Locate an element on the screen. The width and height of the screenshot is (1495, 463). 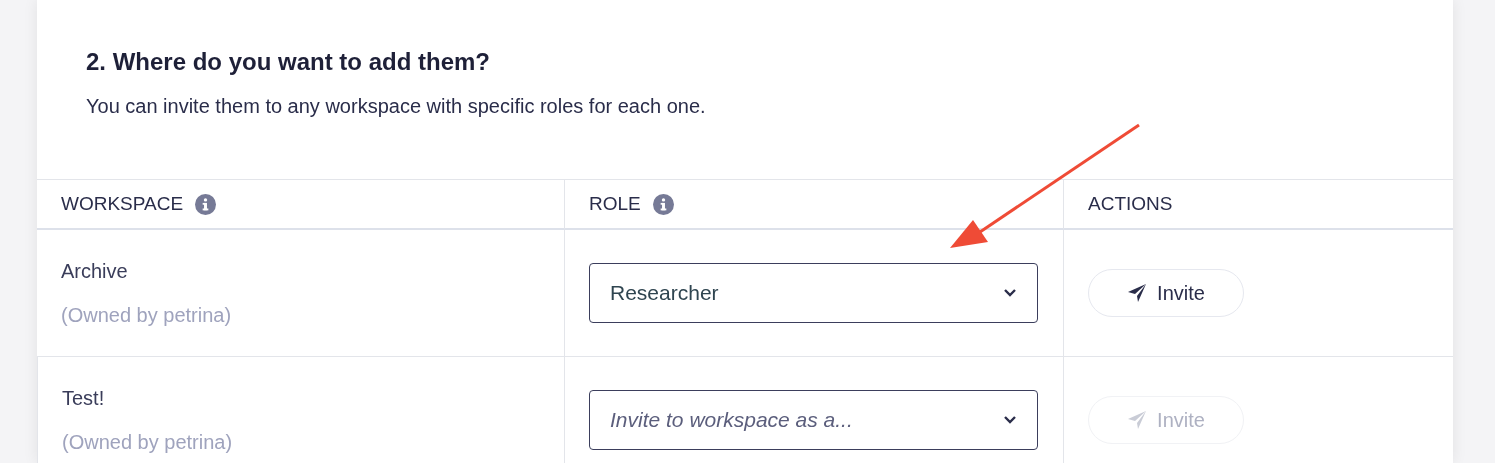
invite-button: Invite is located at coordinates (1166, 293).